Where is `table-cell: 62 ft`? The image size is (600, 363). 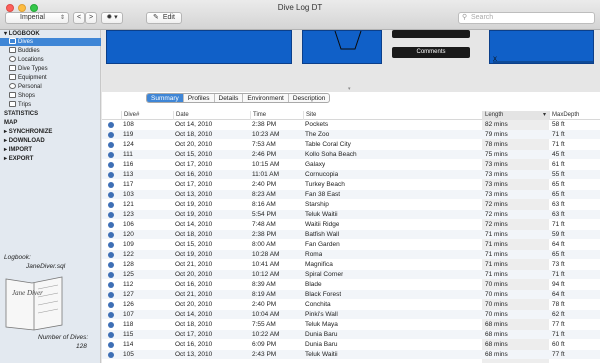 table-cell: 62 ft is located at coordinates (558, 314).